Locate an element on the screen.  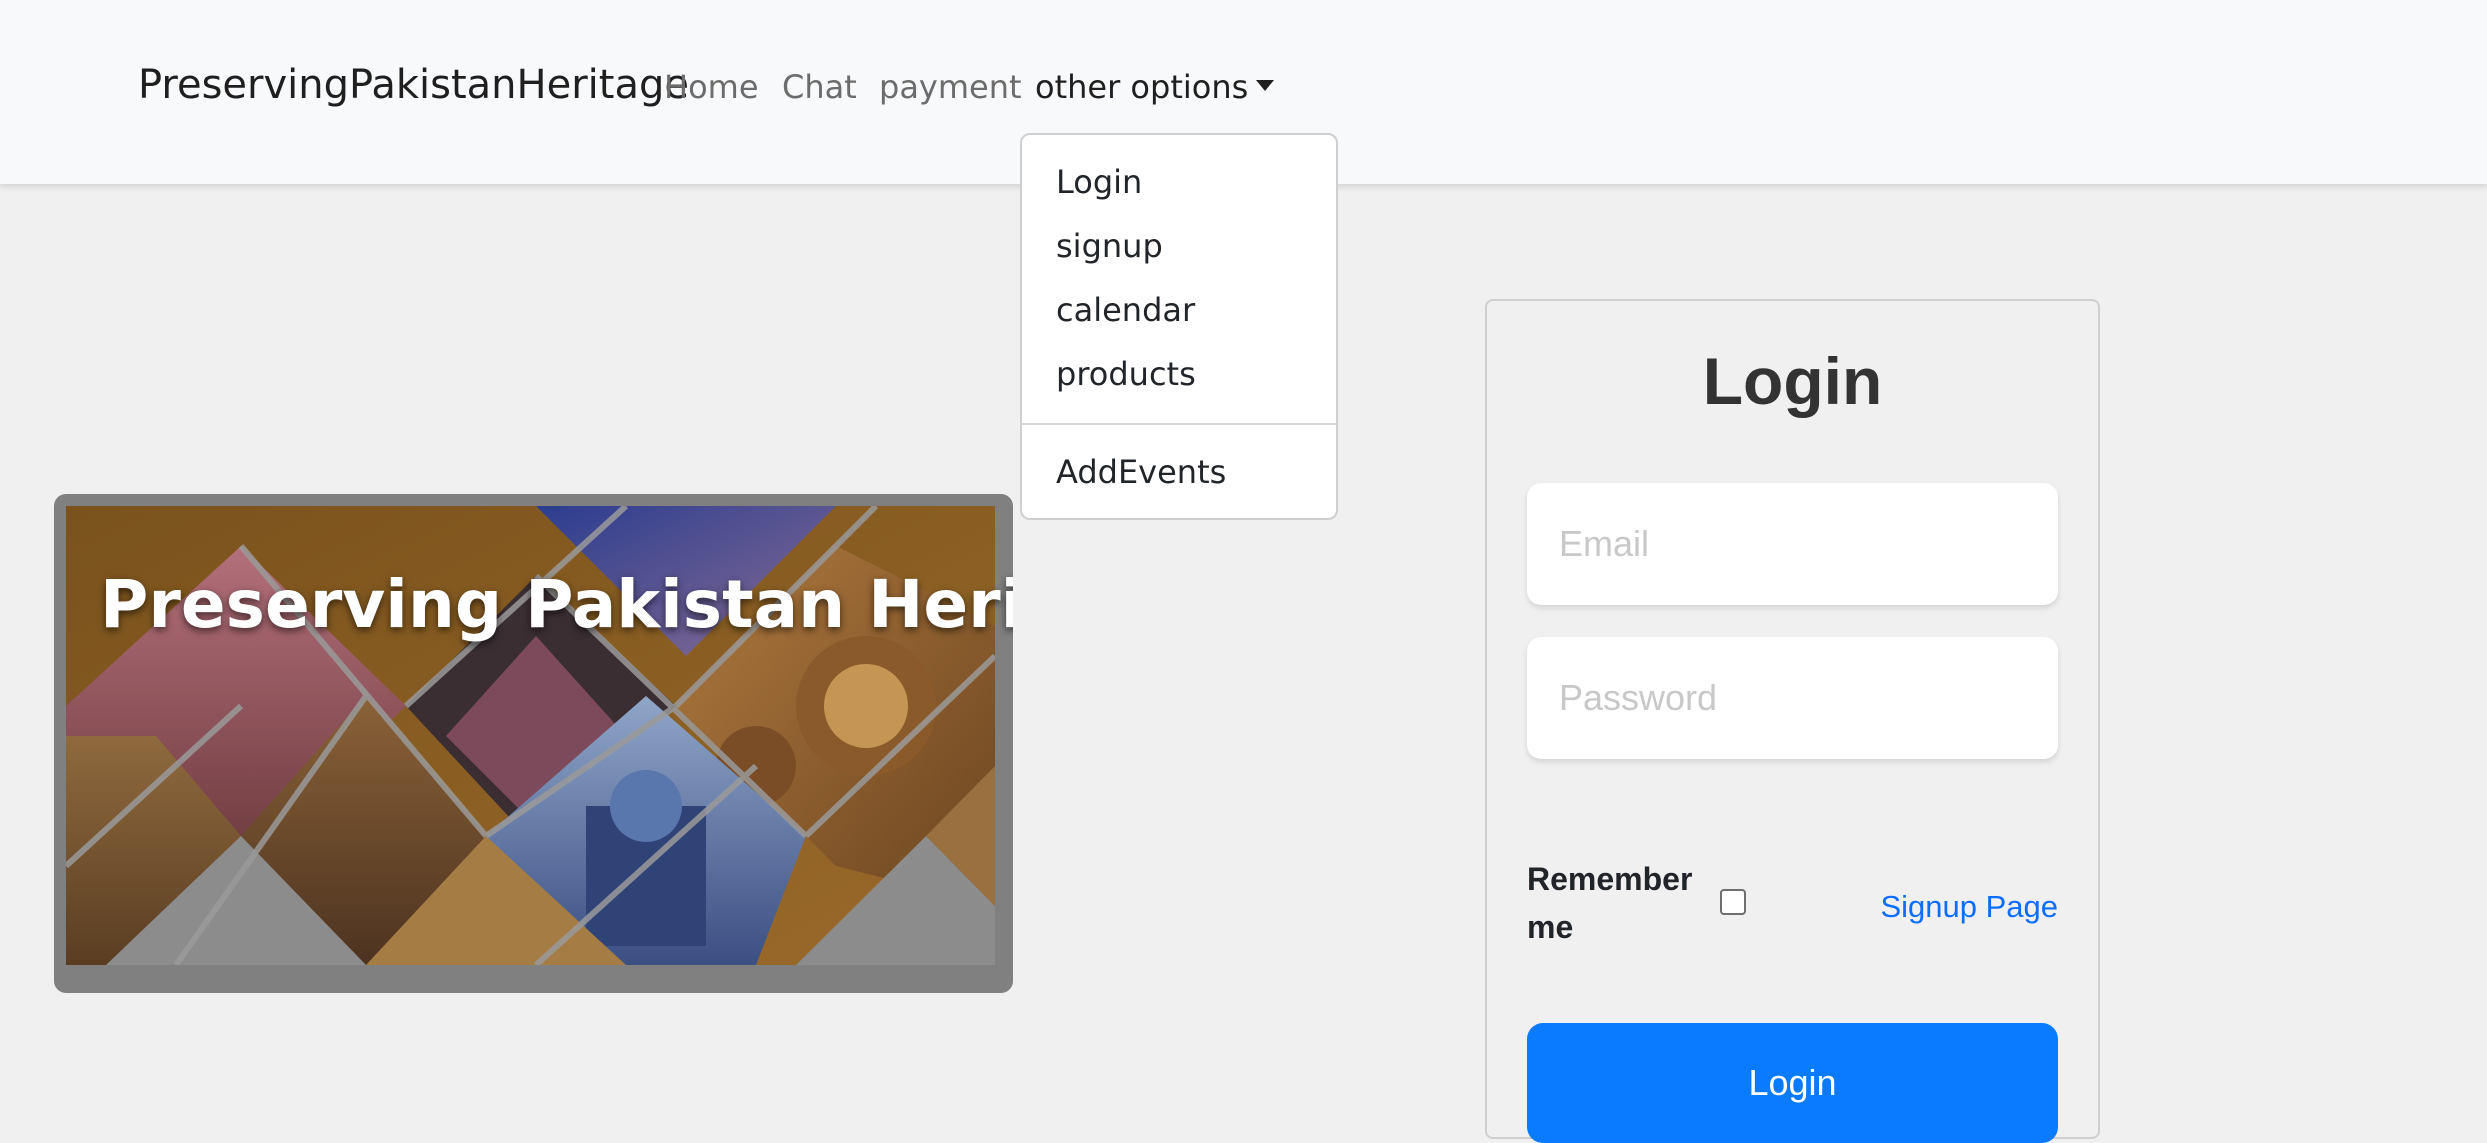
dropdown-item-login: Login is located at coordinates (1099, 182).